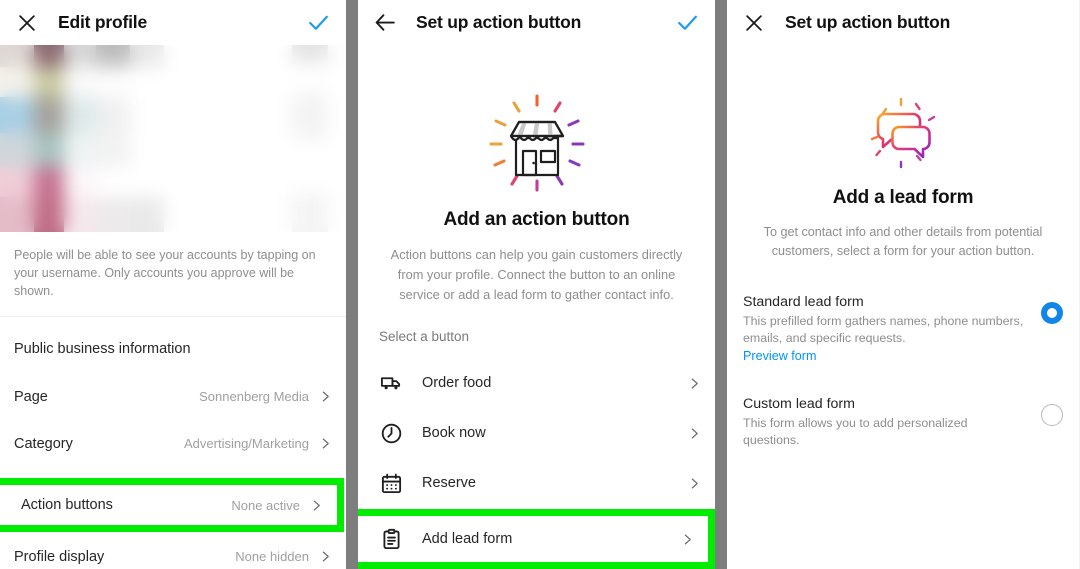  What do you see at coordinates (424, 336) in the screenshot?
I see `select-a-button-heading: Select a button` at bounding box center [424, 336].